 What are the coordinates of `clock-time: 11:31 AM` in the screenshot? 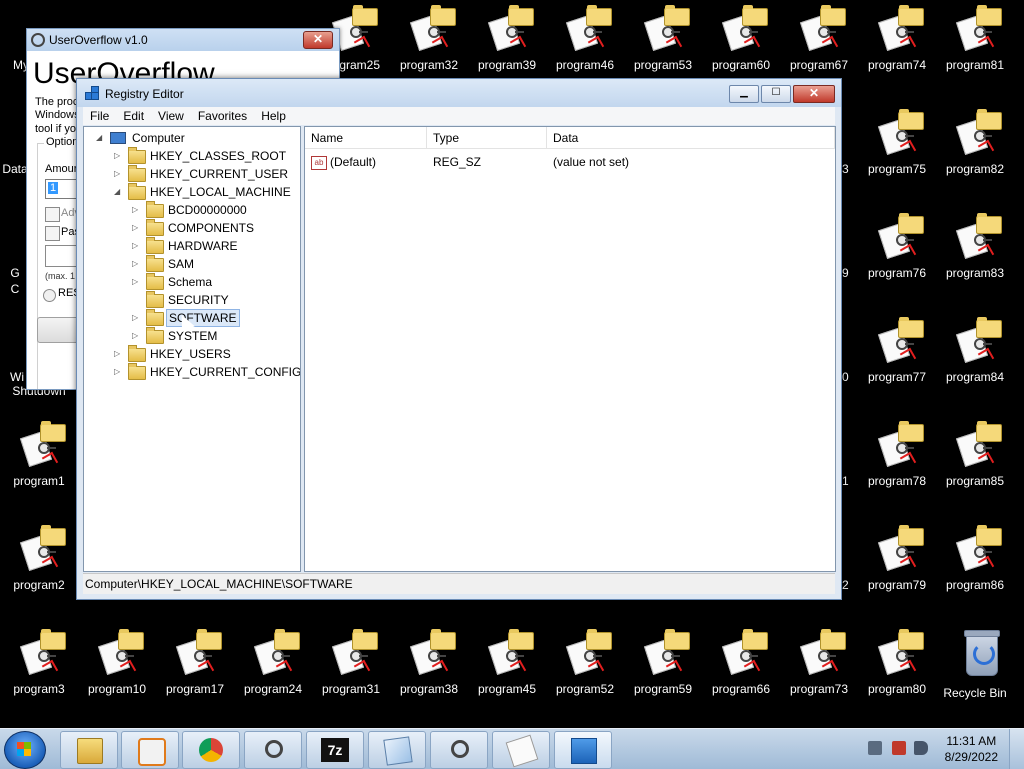 It's located at (971, 741).